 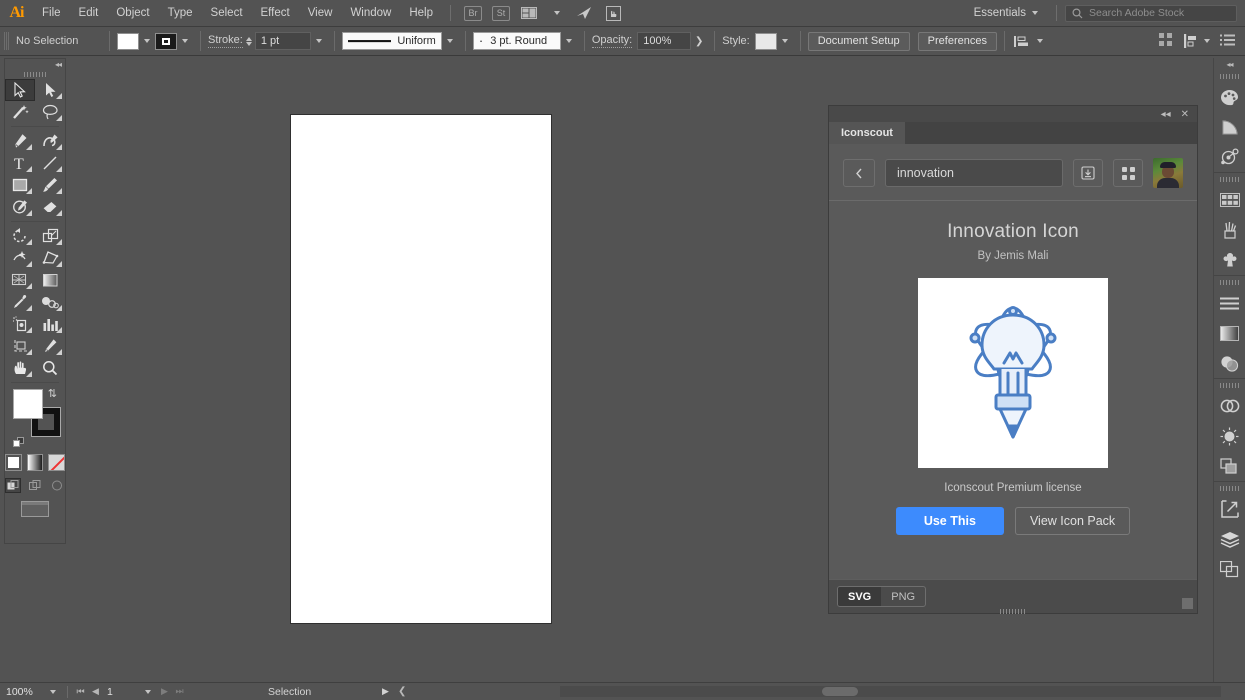 I want to click on color-guide-panel-icon, so click(x=1229, y=127).